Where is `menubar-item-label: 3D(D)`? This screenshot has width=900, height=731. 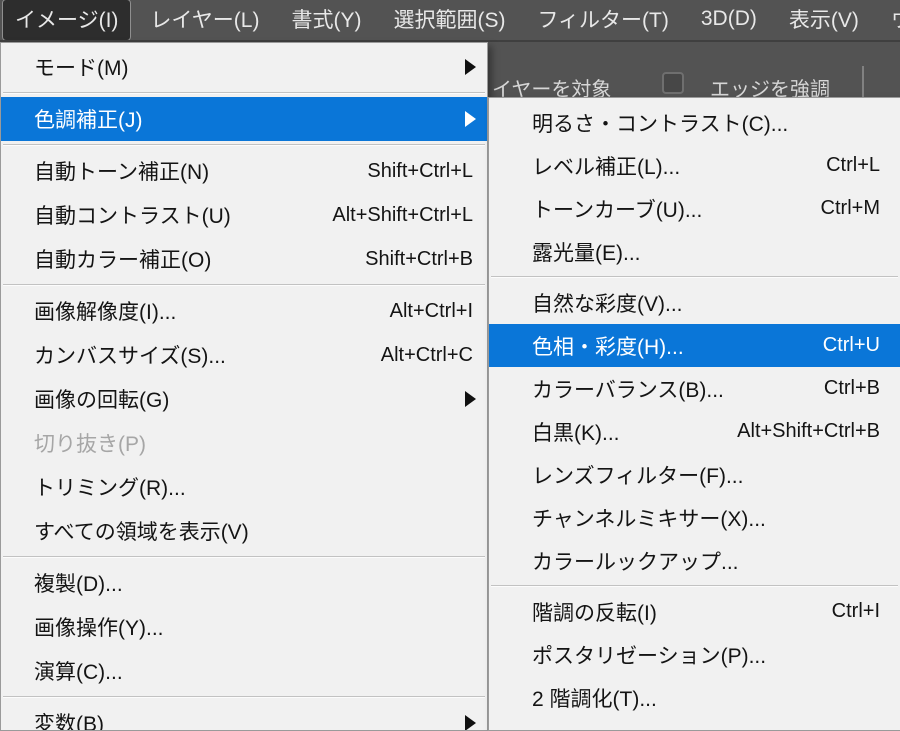 menubar-item-label: 3D(D) is located at coordinates (728, 18).